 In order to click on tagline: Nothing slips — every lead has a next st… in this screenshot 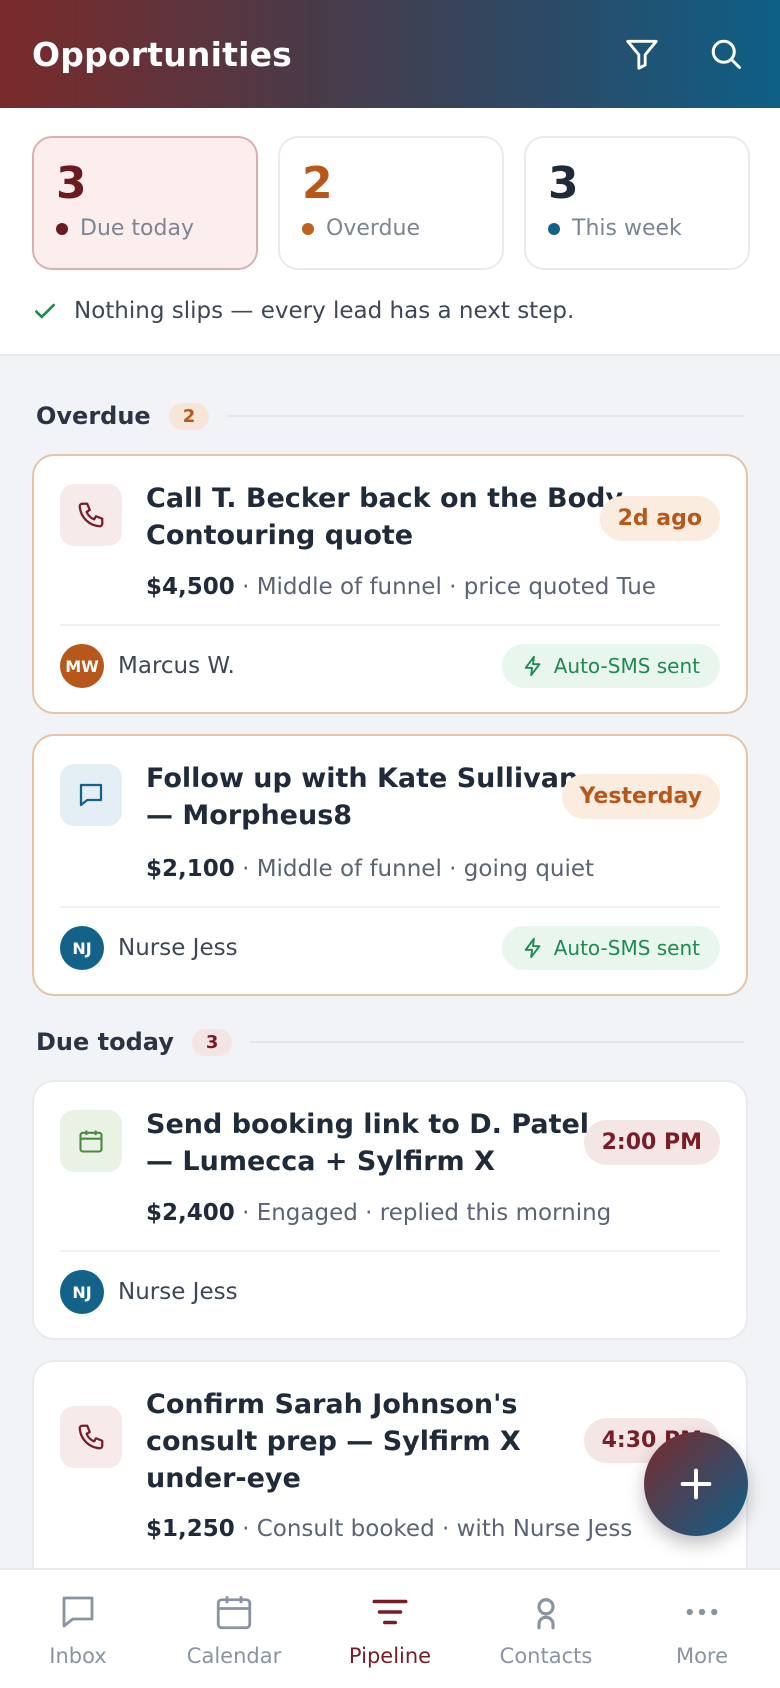, I will do `click(303, 311)`.